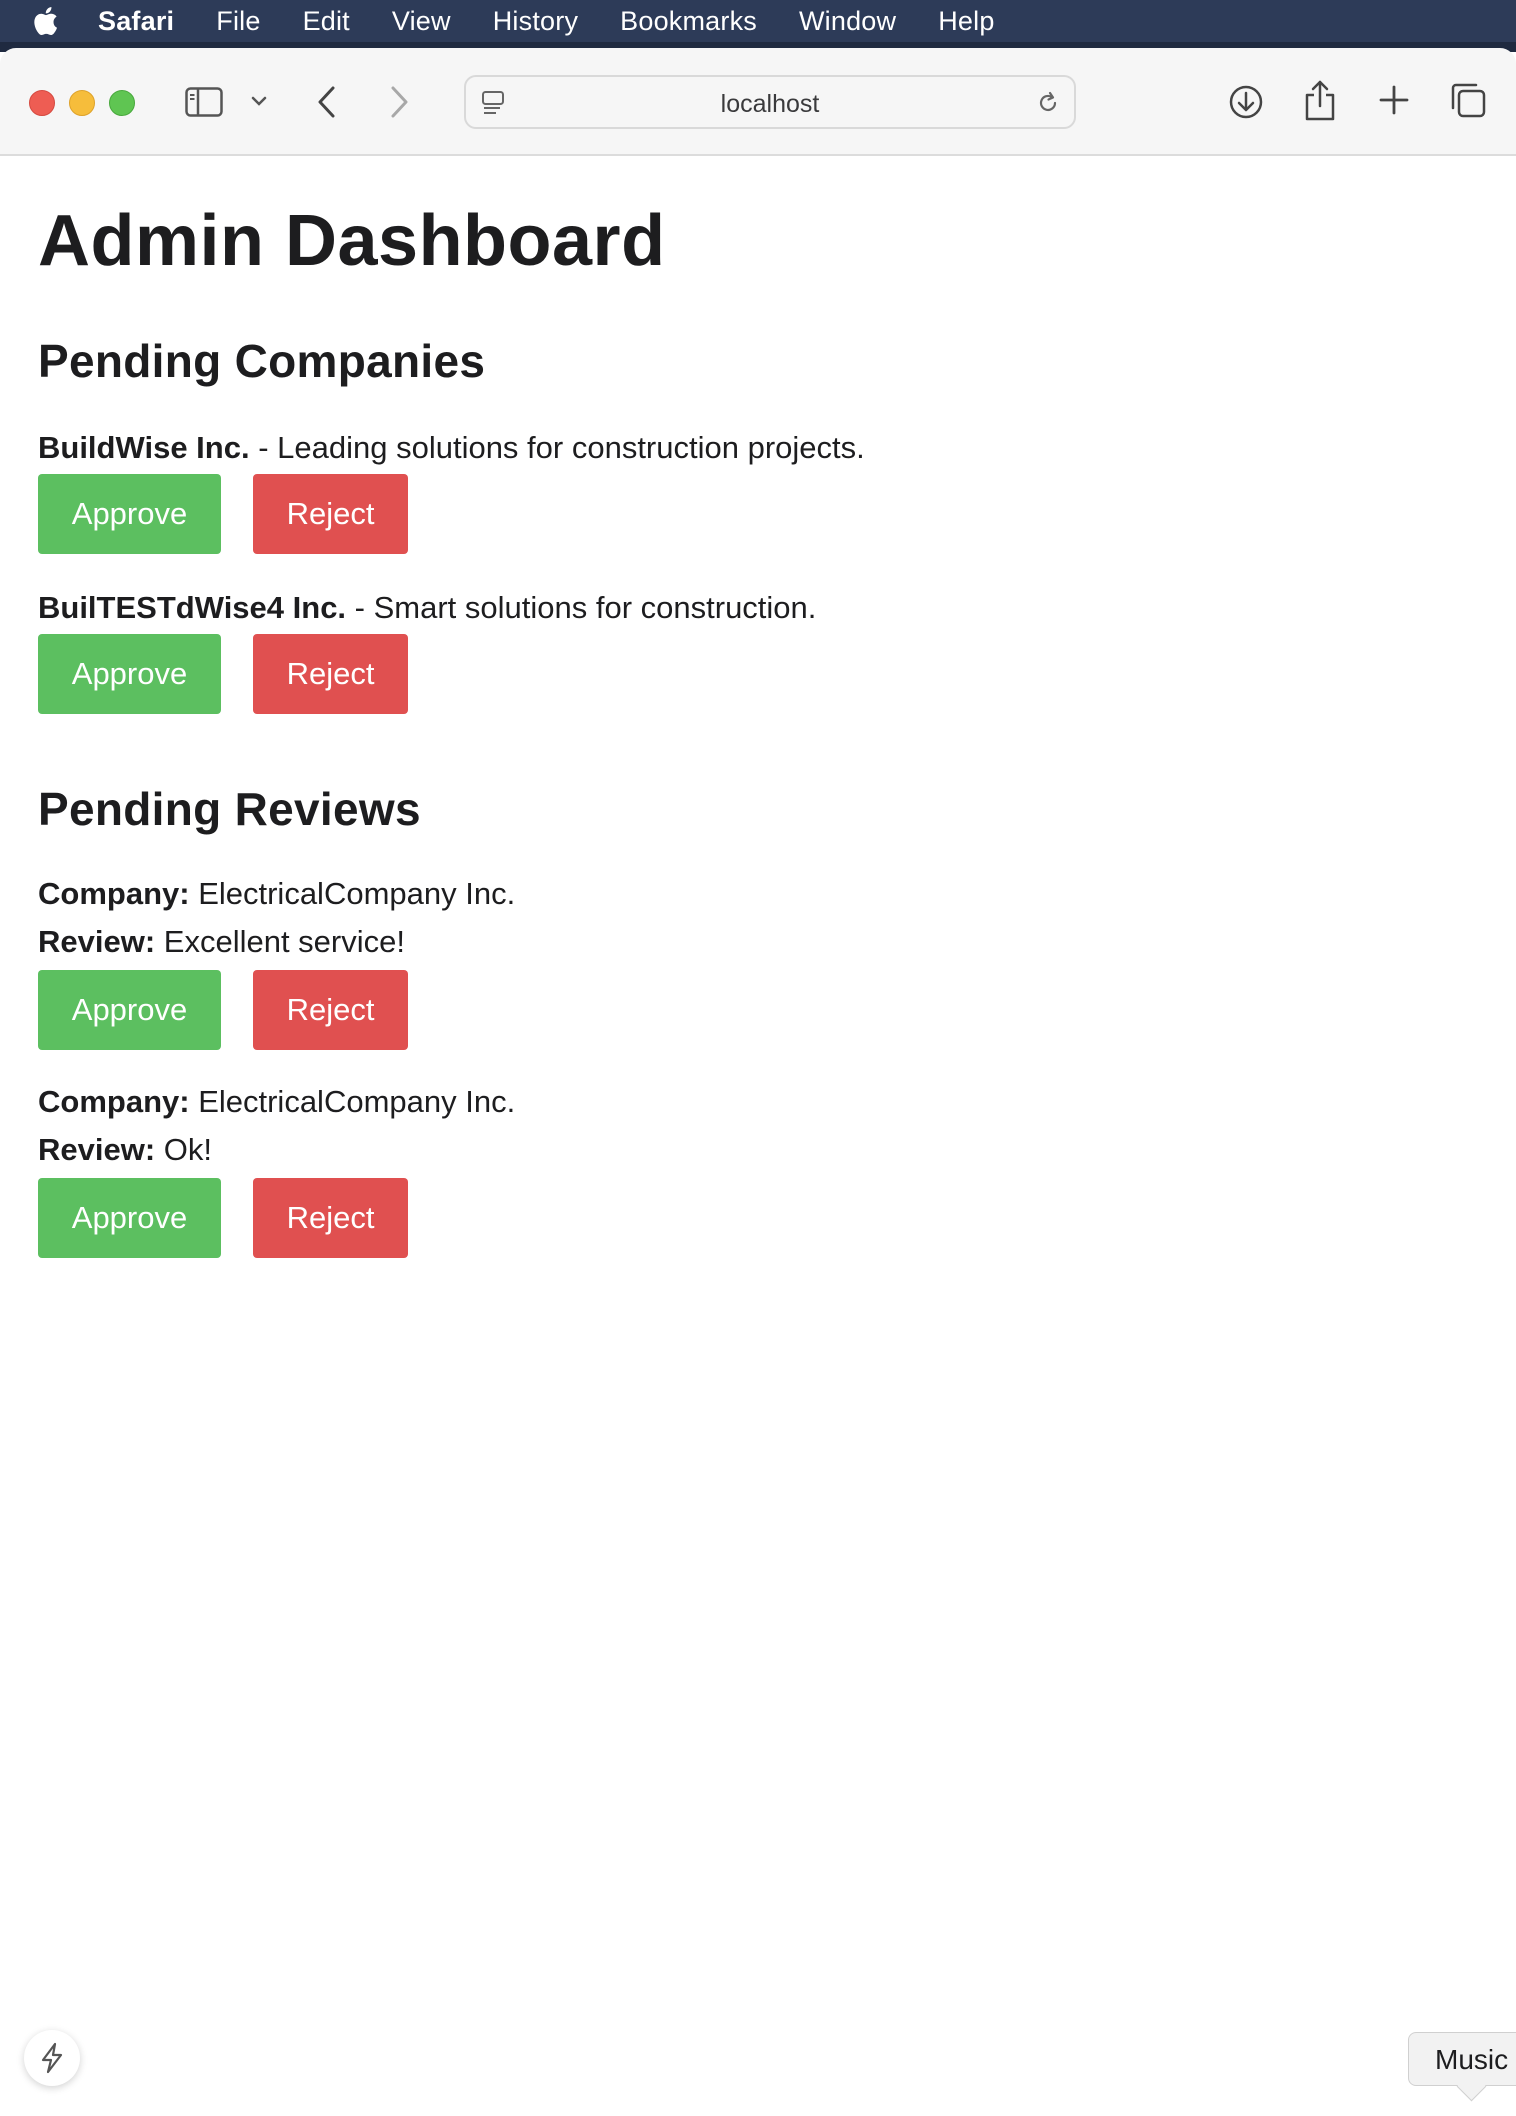 The width and height of the screenshot is (1516, 2116). What do you see at coordinates (399, 102) in the screenshot?
I see `forward-arrow-icon` at bounding box center [399, 102].